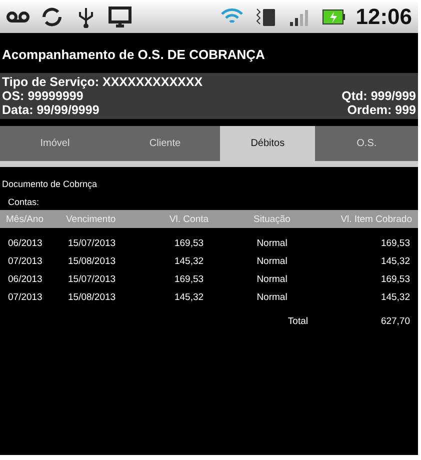 This screenshot has height=460, width=421. What do you see at coordinates (102, 82) in the screenshot?
I see `service-type: Tipo de Serviço: XXXXXXXXXXXX` at bounding box center [102, 82].